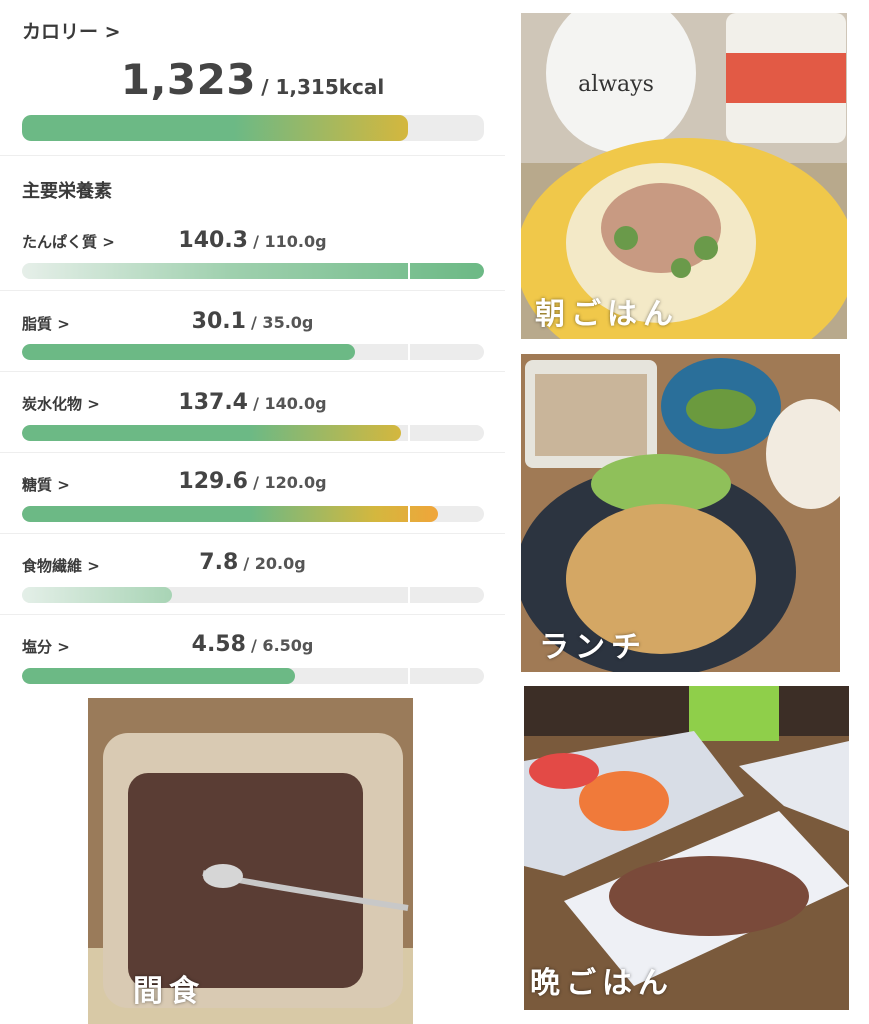 The width and height of the screenshot is (869, 1024). Describe the element at coordinates (274, 563) in the screenshot. I see `nutrient-goal: / 20.0g` at that location.